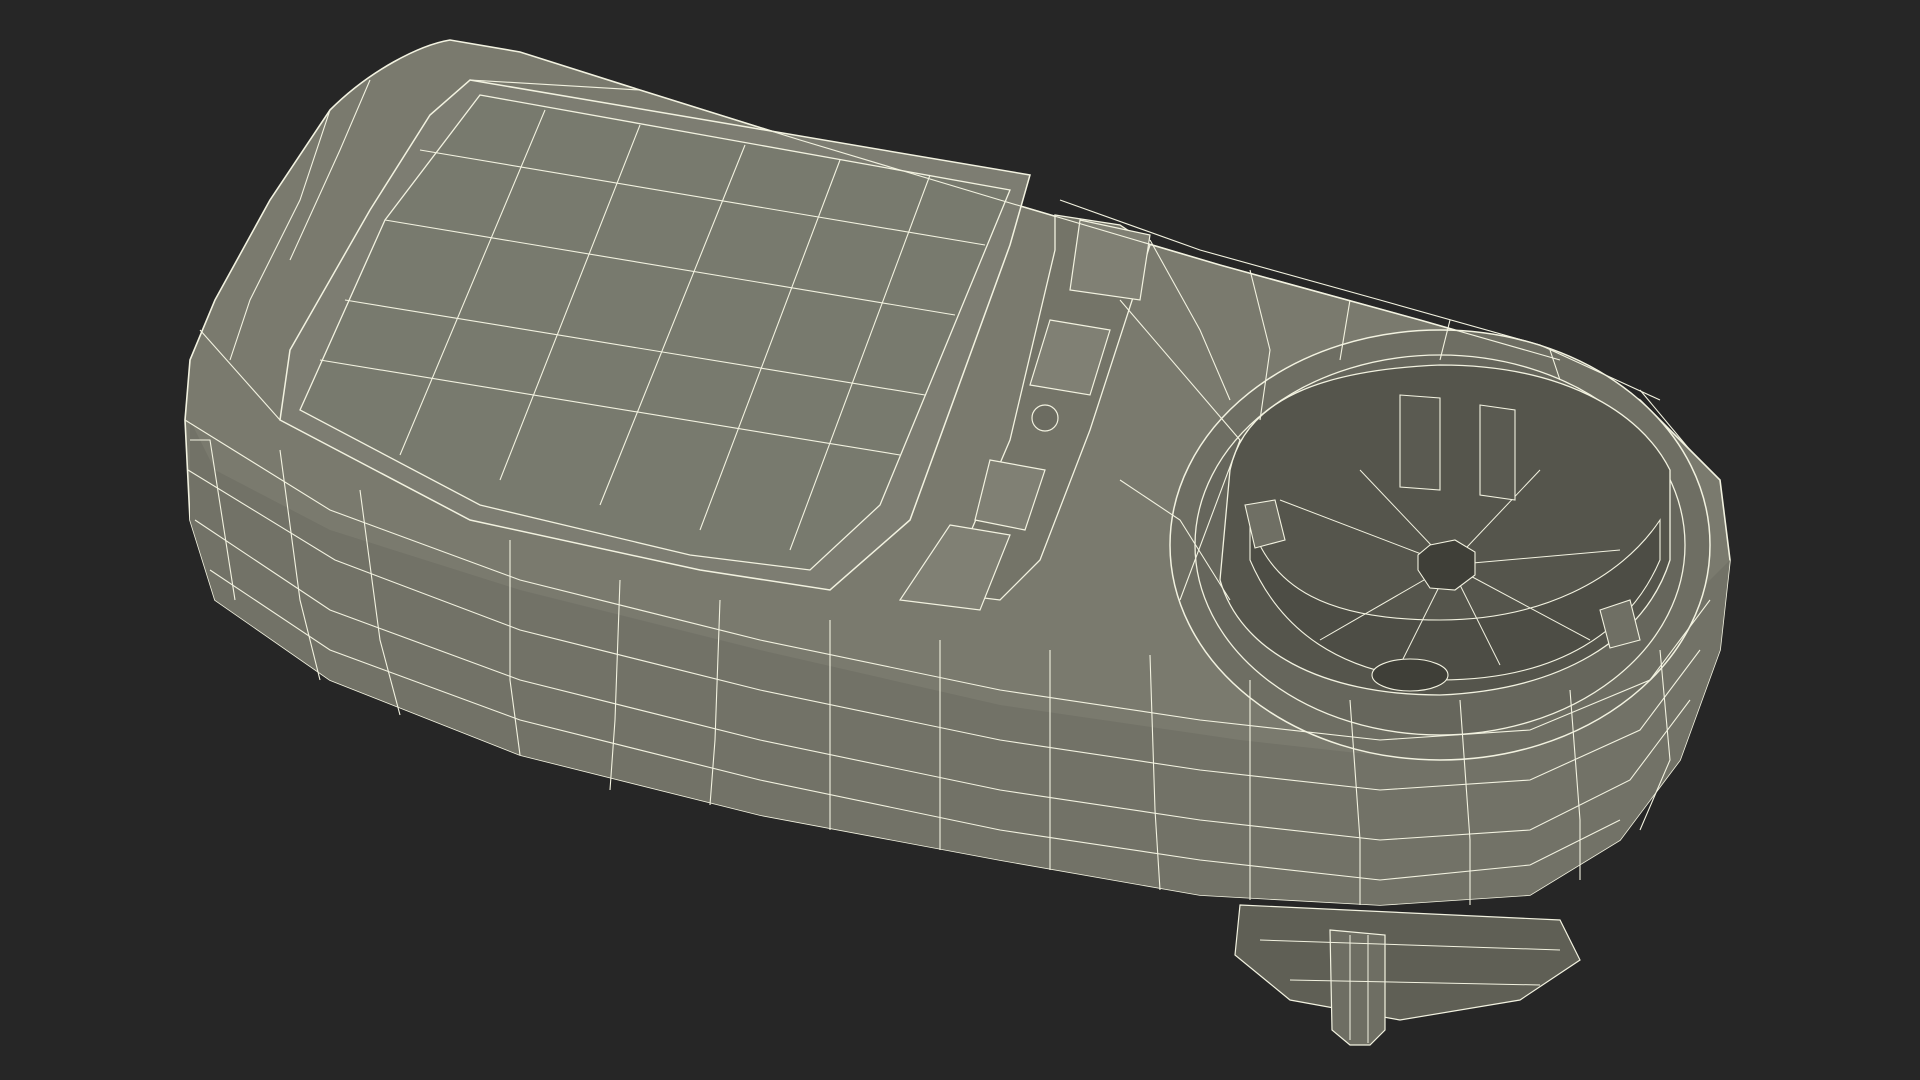 The image size is (1920, 1080). Describe the element at coordinates (1045, 418) in the screenshot. I see `led-indicator` at that location.